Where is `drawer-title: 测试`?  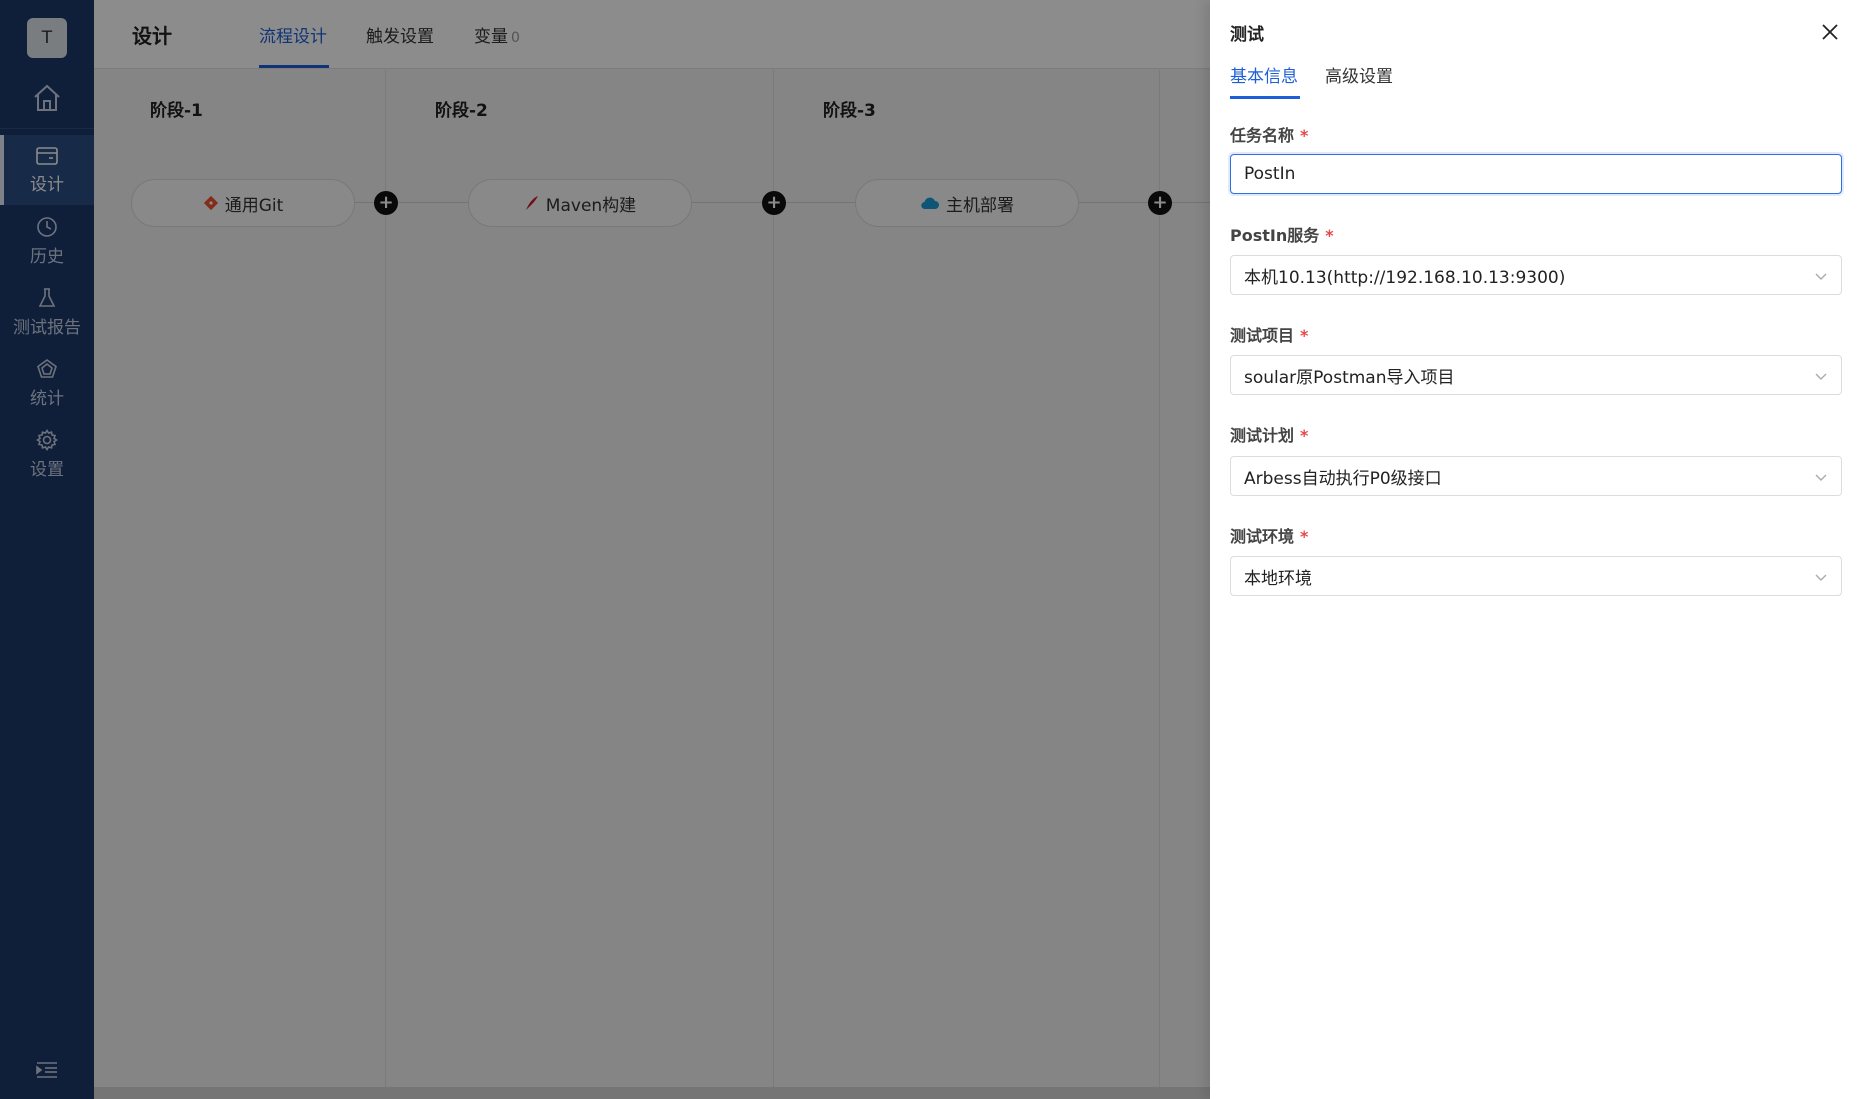 drawer-title: 测试 is located at coordinates (1247, 35).